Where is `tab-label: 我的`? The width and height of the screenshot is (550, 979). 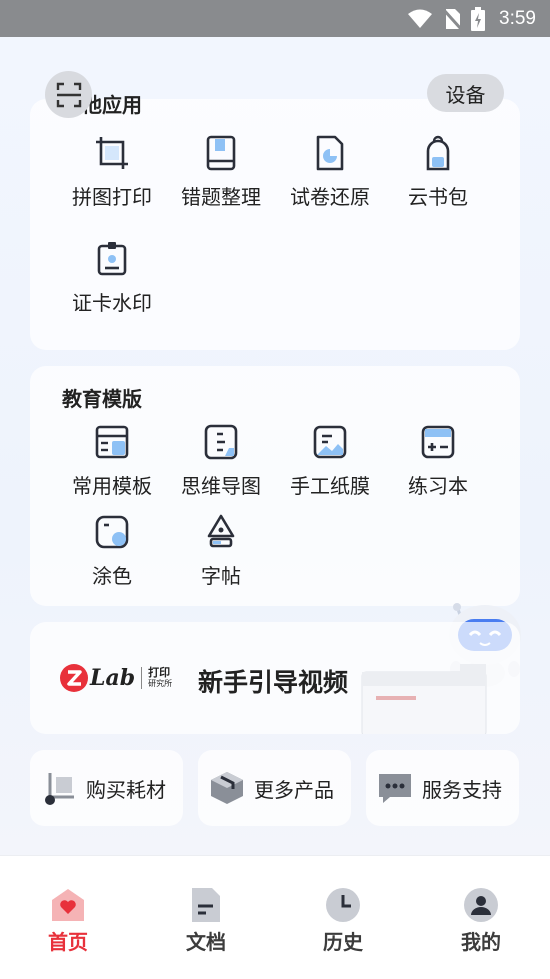 tab-label: 我的 is located at coordinates (481, 942).